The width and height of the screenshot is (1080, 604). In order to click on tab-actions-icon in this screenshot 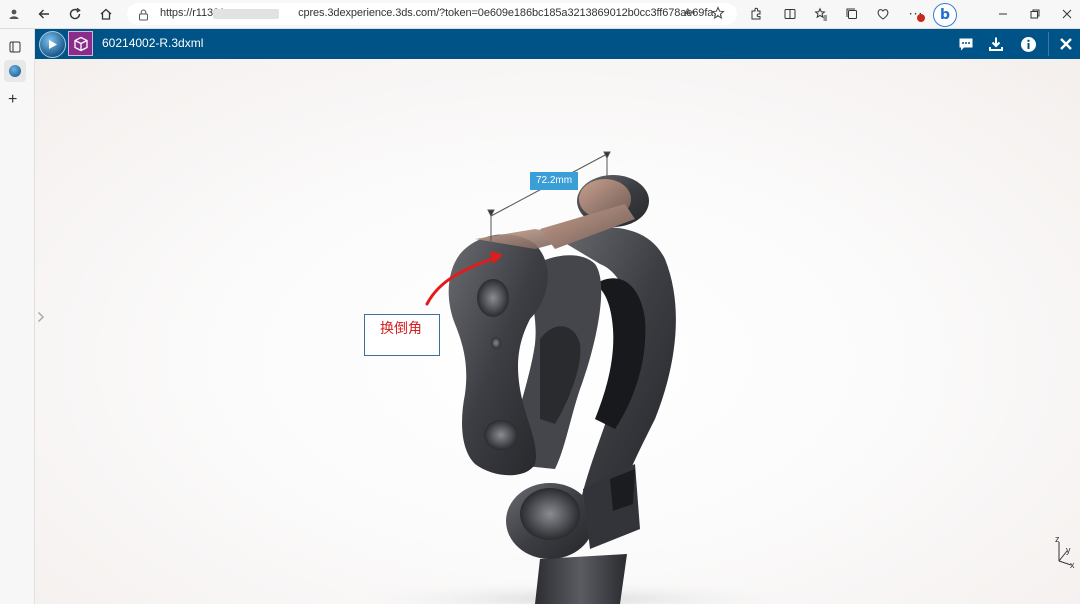, I will do `click(15, 49)`.